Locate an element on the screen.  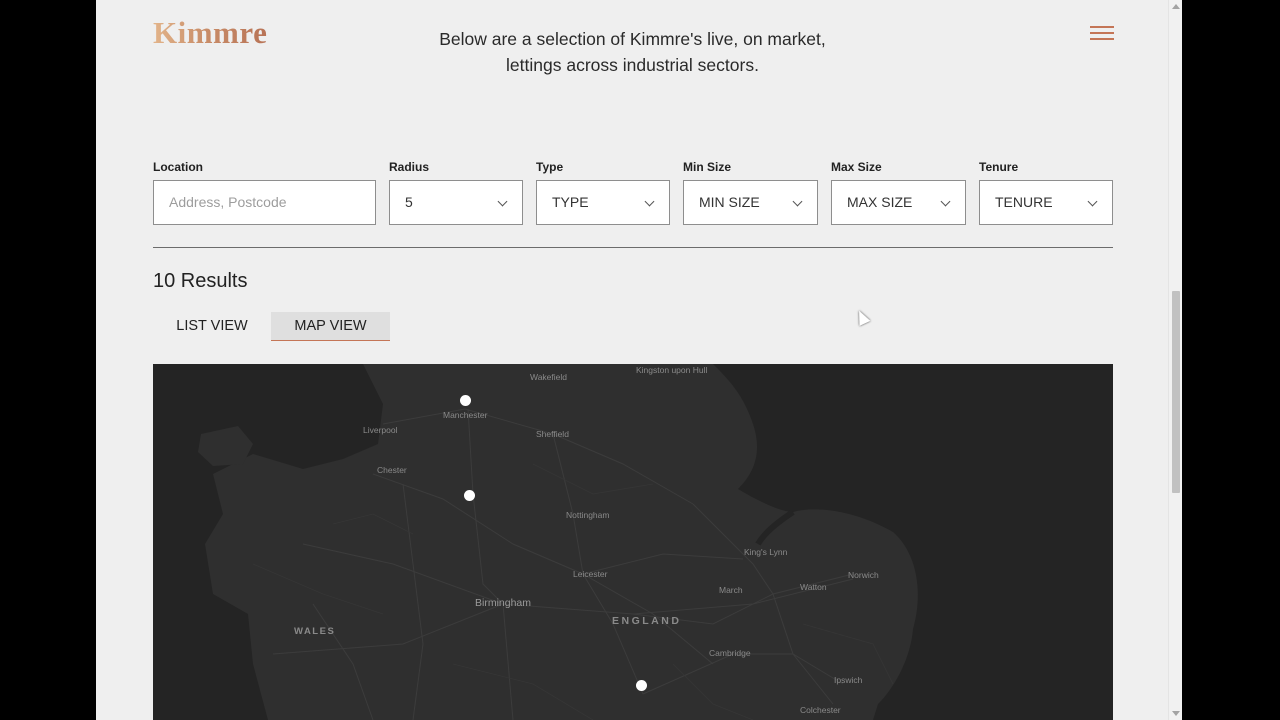
map-label-march: March is located at coordinates (731, 590).